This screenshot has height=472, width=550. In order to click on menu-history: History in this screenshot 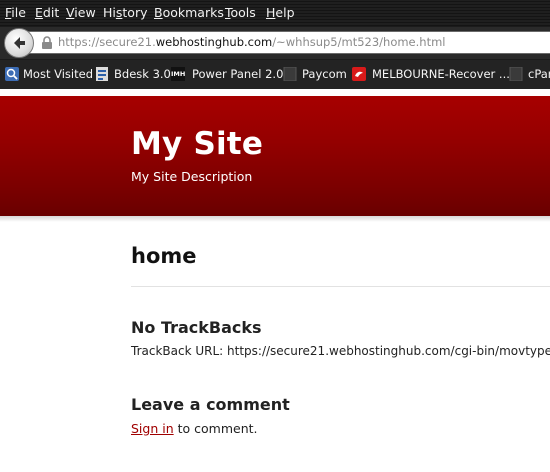, I will do `click(125, 12)`.